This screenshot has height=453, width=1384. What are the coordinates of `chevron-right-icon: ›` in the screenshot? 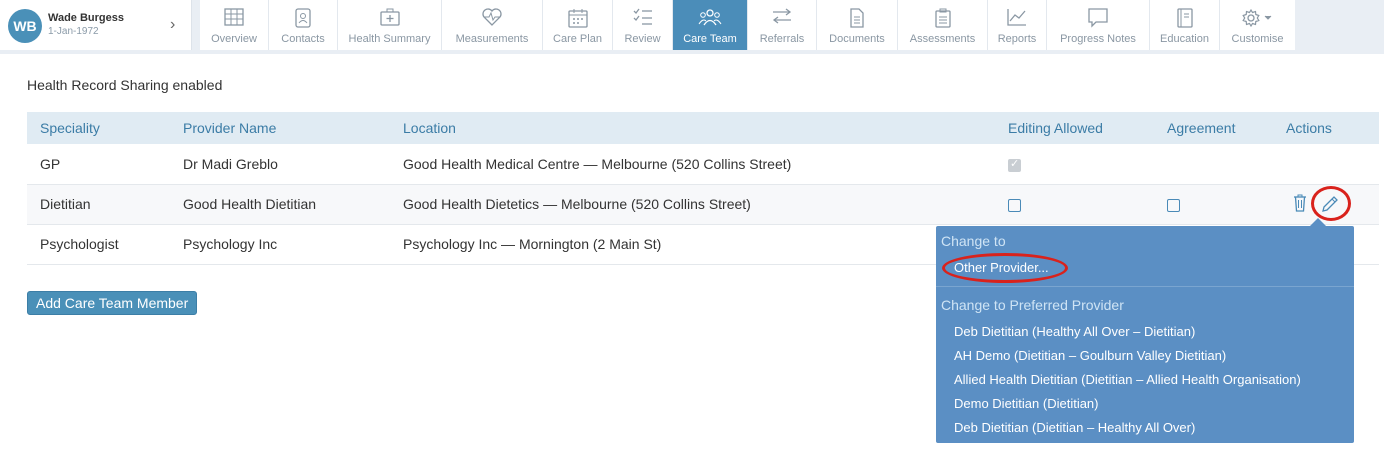 It's located at (172, 25).